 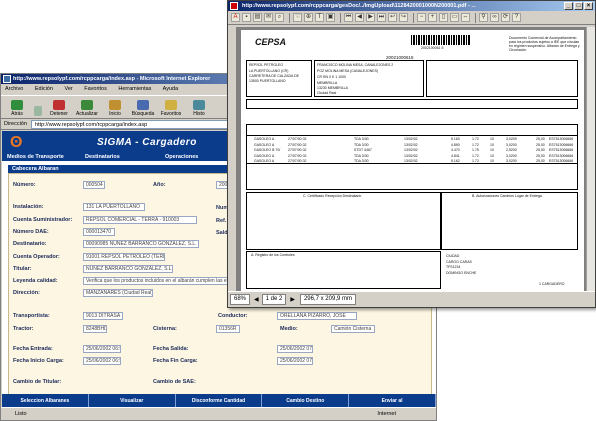 What do you see at coordinates (36, 257) in the screenshot?
I see `cuenta-op-label: Cuenta Operador:` at bounding box center [36, 257].